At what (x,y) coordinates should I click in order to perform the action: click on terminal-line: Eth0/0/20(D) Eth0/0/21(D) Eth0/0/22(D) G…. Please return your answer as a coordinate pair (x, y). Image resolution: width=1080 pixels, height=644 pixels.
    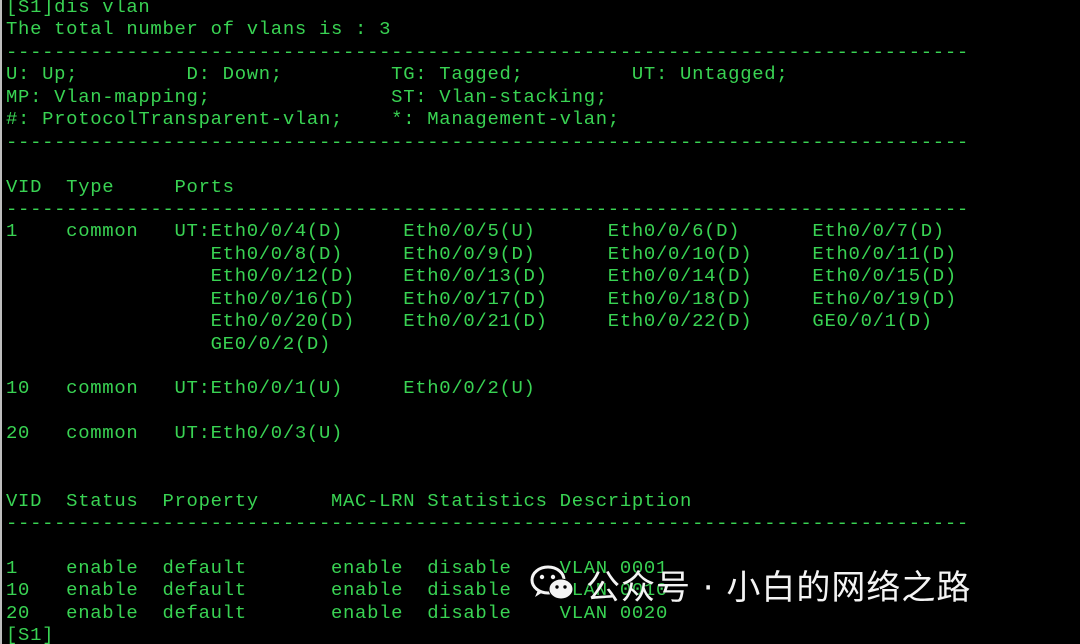
    Looking at the image, I should click on (469, 321).